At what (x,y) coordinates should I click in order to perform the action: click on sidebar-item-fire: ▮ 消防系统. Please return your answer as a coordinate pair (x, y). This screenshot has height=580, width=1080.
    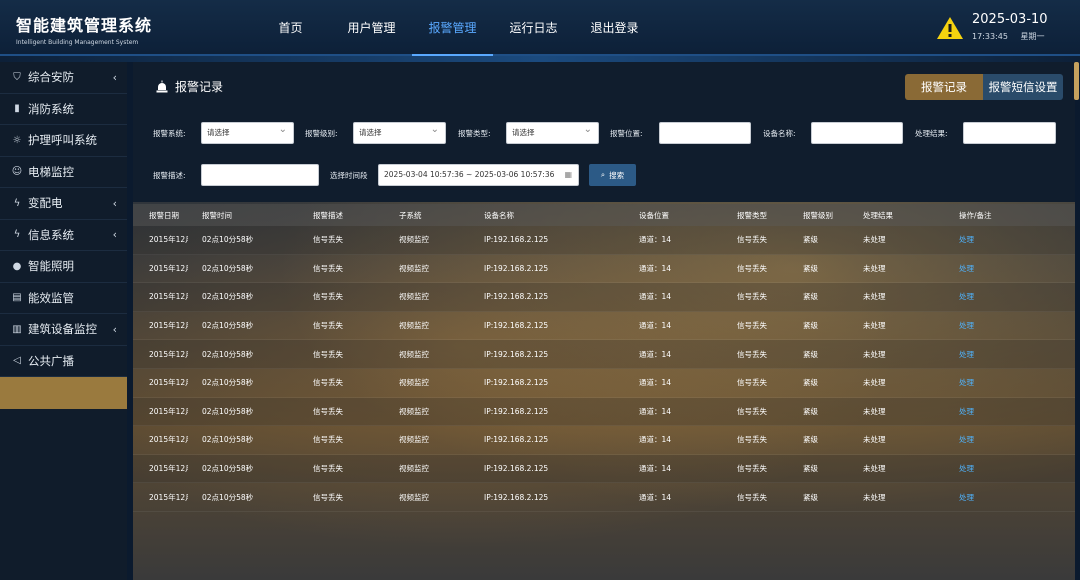
    Looking at the image, I should click on (63, 109).